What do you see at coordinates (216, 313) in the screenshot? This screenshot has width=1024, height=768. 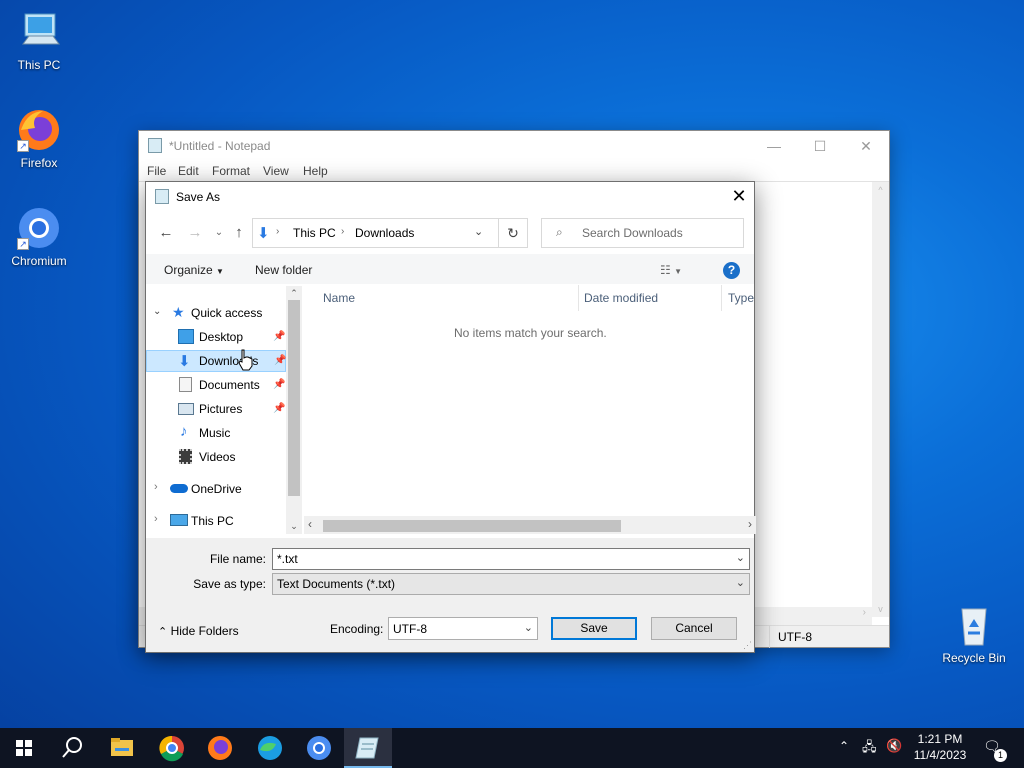 I see `nav-item-quick-access: ⌄ ★ Quick access` at bounding box center [216, 313].